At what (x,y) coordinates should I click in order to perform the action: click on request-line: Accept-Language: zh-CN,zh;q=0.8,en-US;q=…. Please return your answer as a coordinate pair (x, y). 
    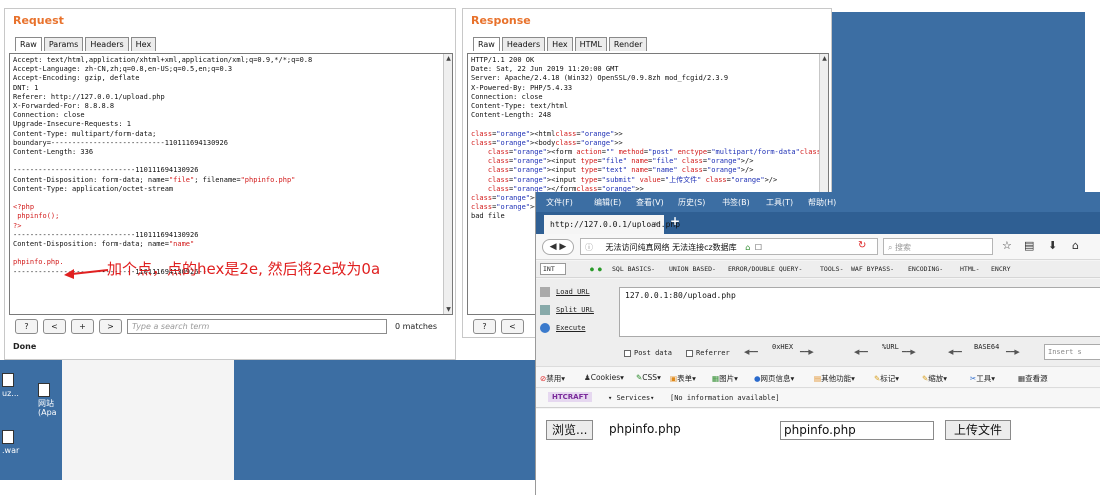
    Looking at the image, I should click on (123, 69).